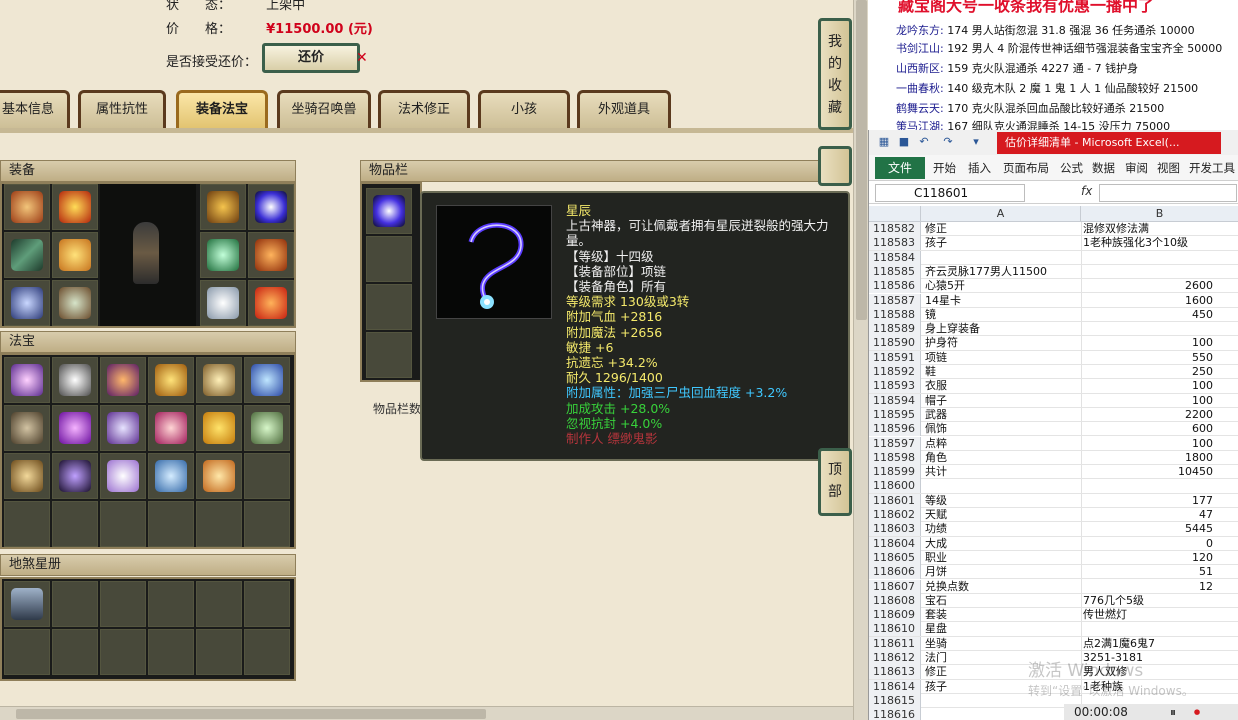 This screenshot has width=1238, height=720. Describe the element at coordinates (895, 286) in the screenshot. I see `row-number: 118586` at that location.